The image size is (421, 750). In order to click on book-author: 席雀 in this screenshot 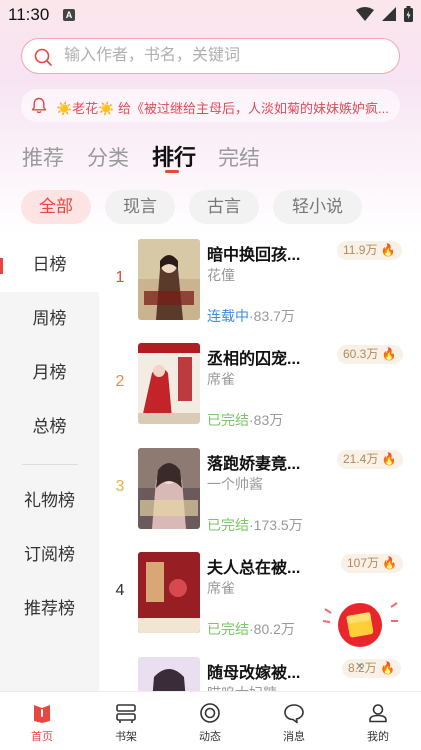, I will do `click(221, 588)`.